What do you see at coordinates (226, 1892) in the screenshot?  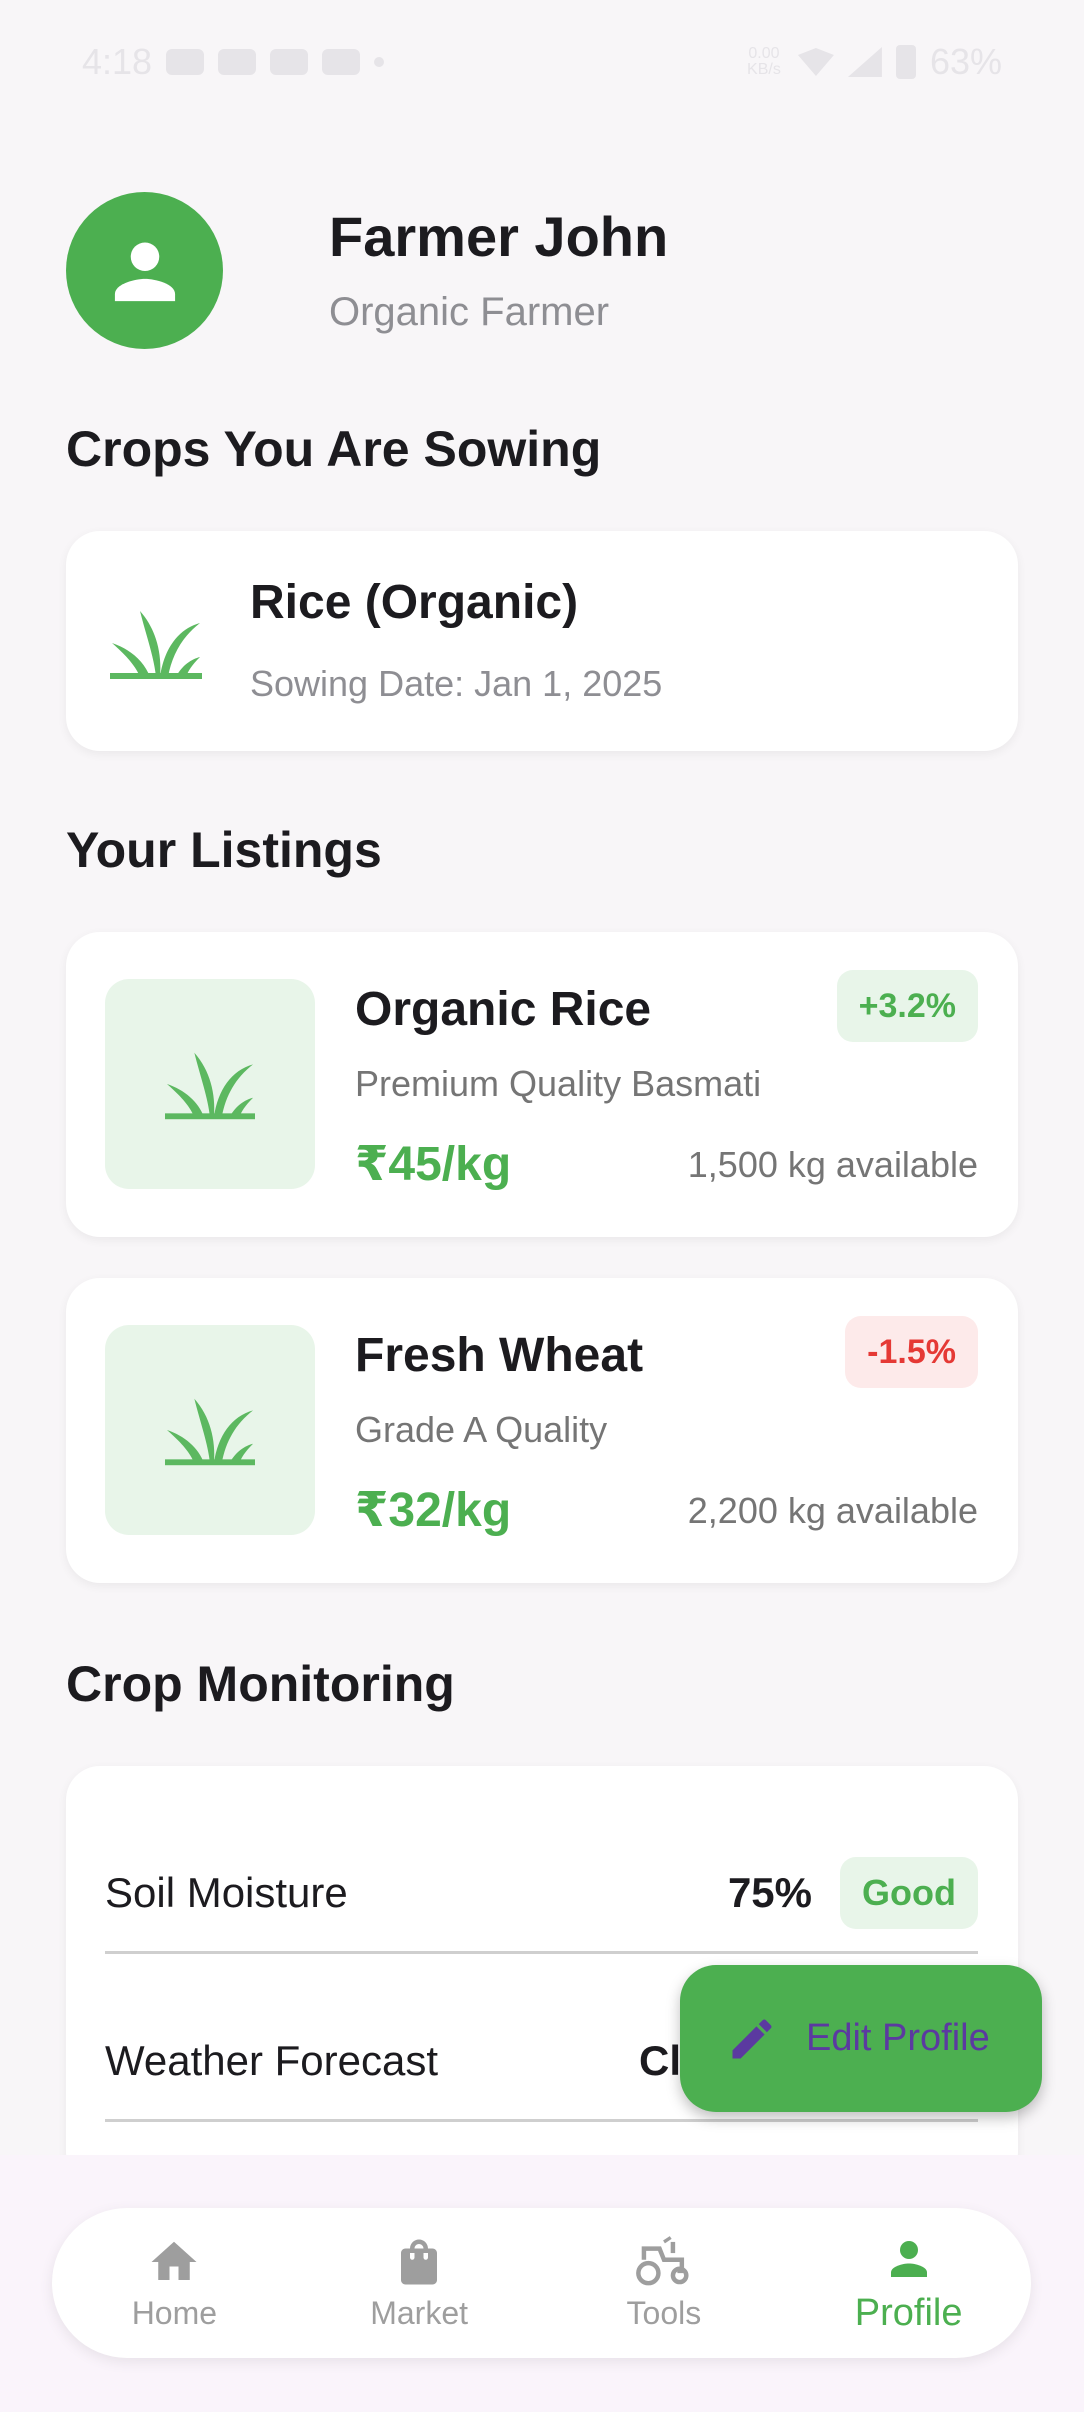 I see `monitor-label: Soil Moisture` at bounding box center [226, 1892].